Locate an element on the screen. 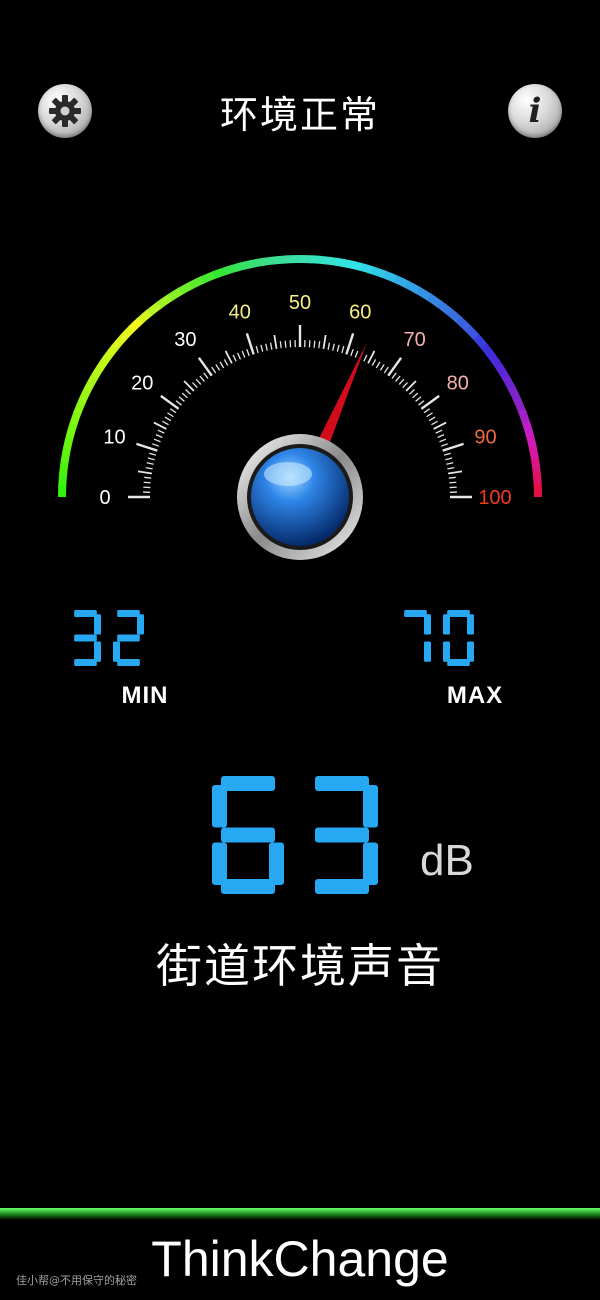 The height and width of the screenshot is (1300, 600). db-unit: dB is located at coordinates (447, 860).